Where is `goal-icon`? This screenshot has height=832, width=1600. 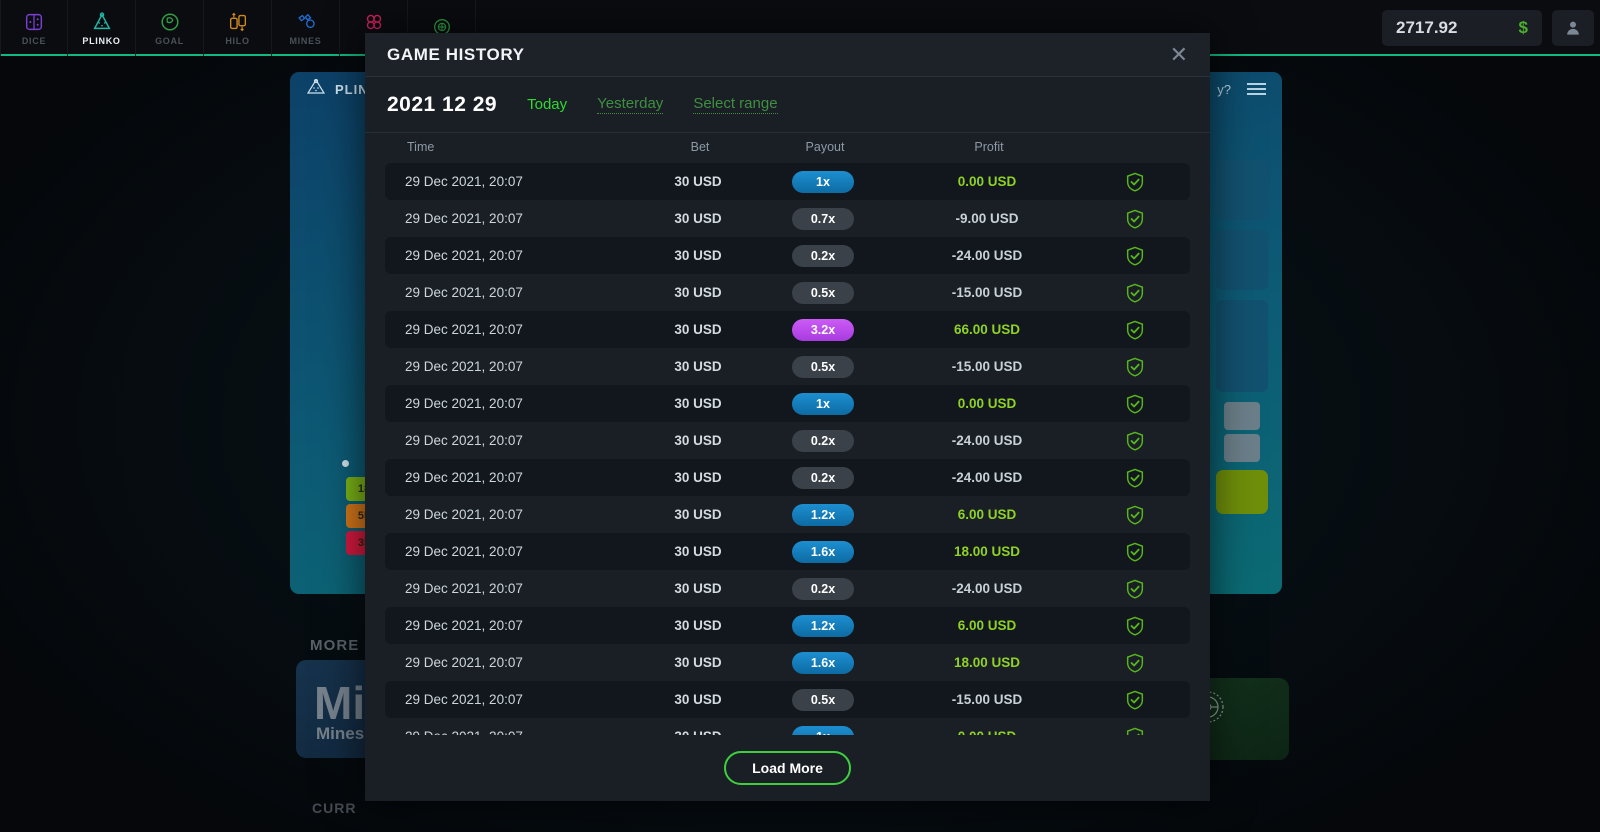
goal-icon is located at coordinates (169, 21).